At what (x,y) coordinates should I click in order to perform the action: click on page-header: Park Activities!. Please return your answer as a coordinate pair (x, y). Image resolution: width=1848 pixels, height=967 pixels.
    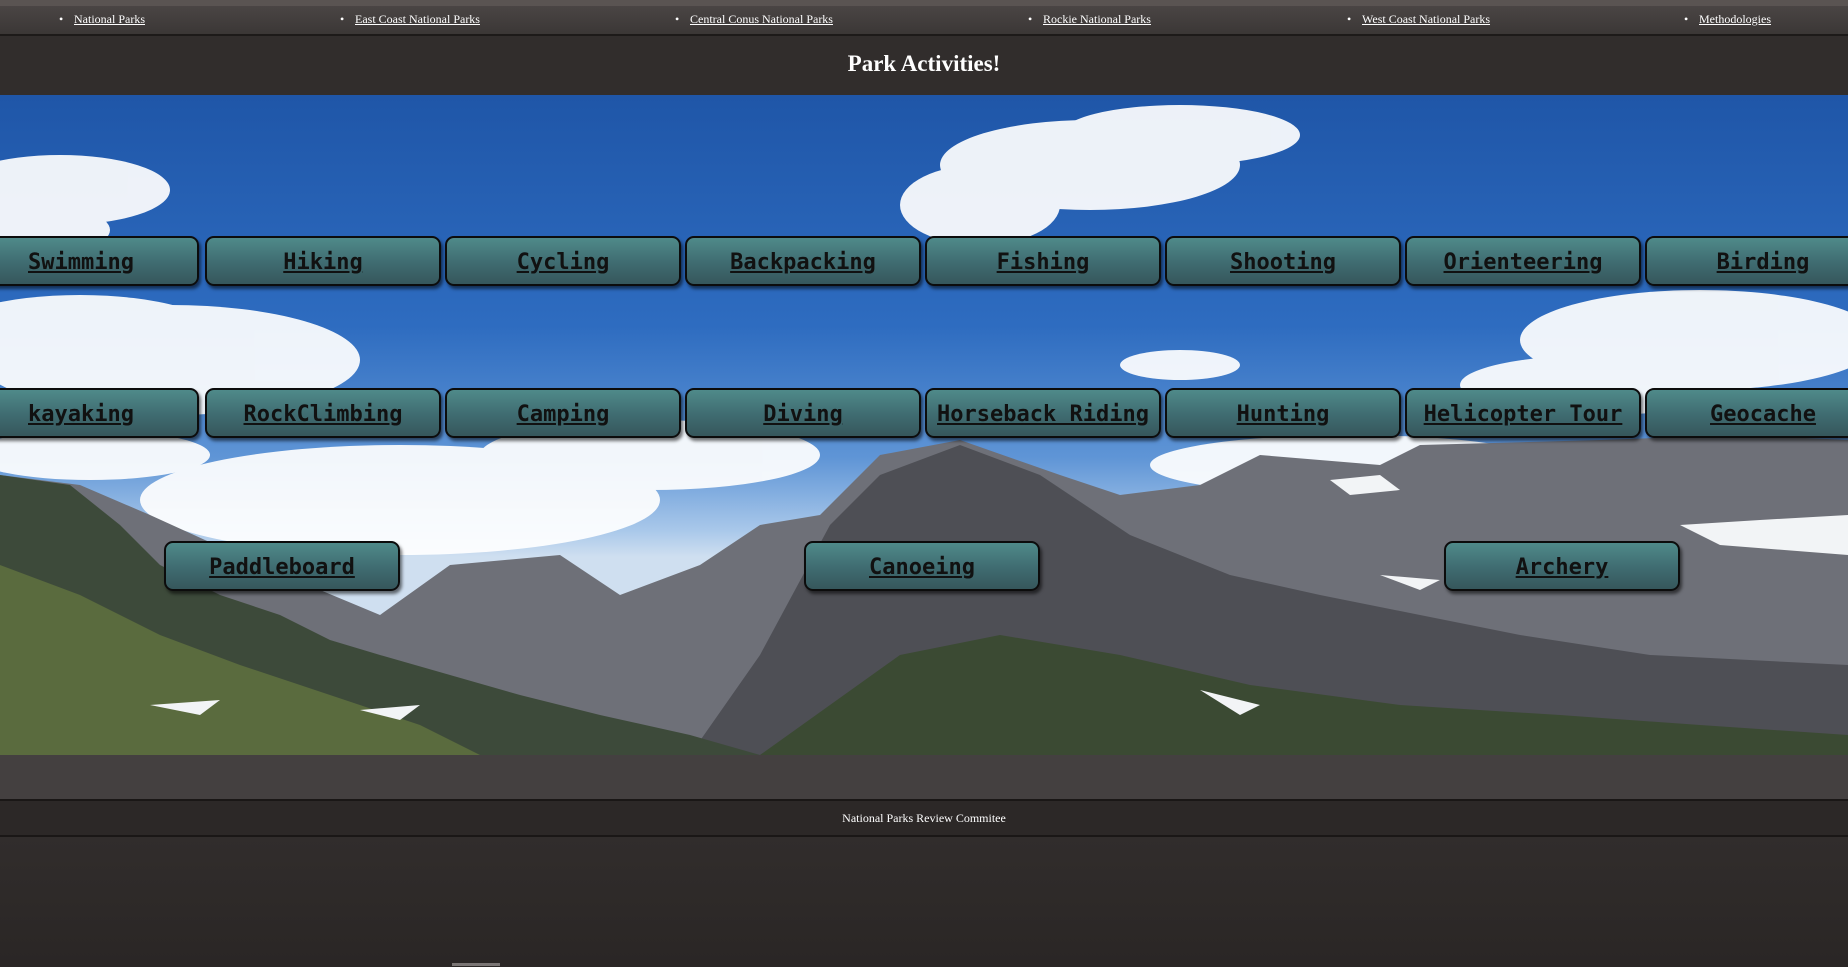
    Looking at the image, I should click on (924, 65).